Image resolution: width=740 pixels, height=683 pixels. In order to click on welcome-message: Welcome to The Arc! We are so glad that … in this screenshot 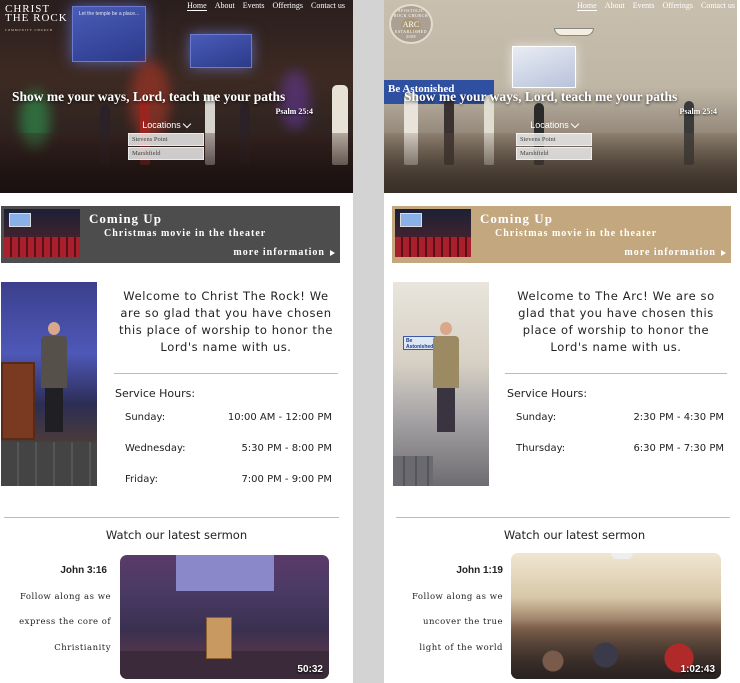, I will do `click(616, 321)`.